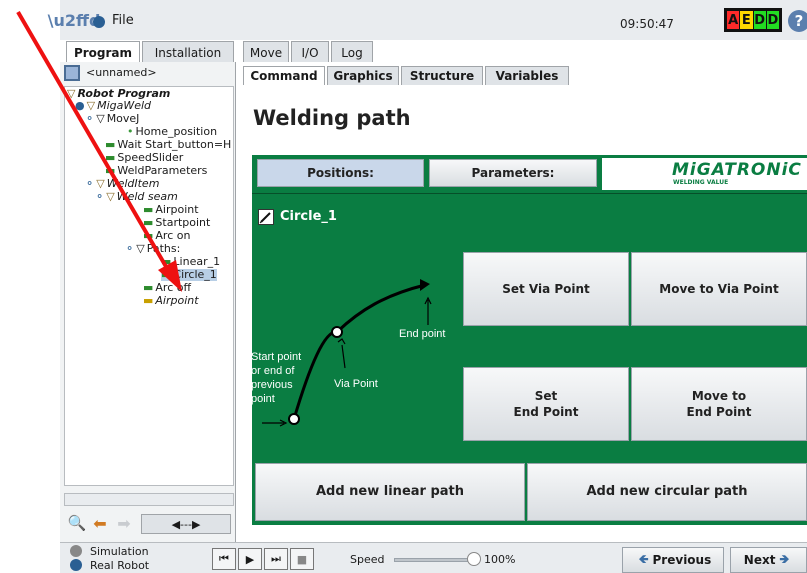  Describe the element at coordinates (352, 52) in the screenshot. I see `tab-log: Log` at that location.